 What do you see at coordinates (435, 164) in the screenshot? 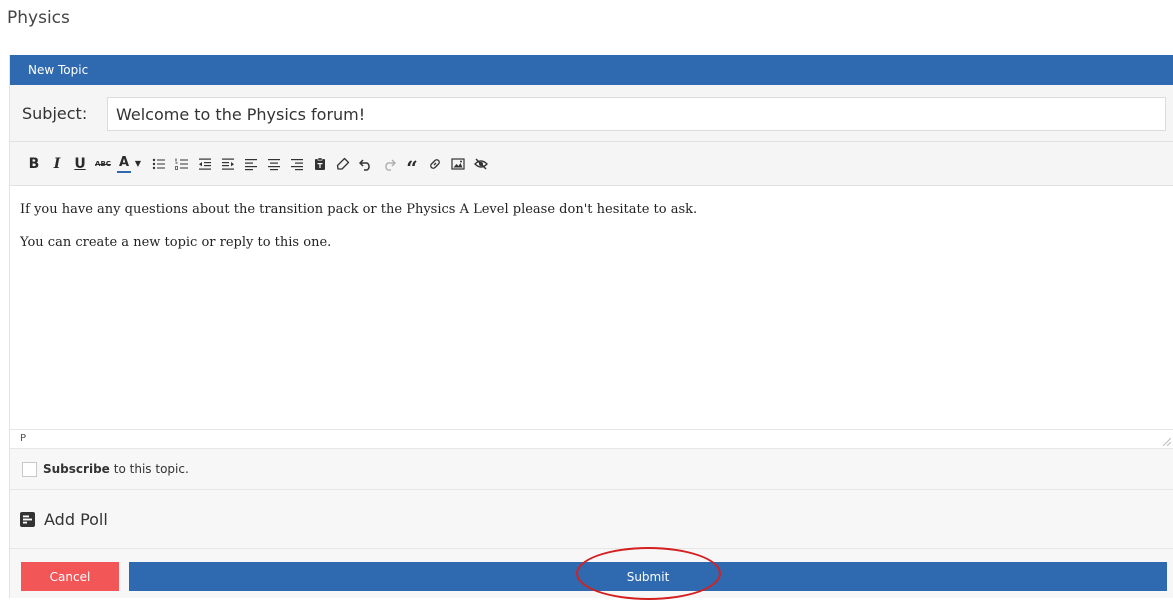
I see `link-icon` at bounding box center [435, 164].